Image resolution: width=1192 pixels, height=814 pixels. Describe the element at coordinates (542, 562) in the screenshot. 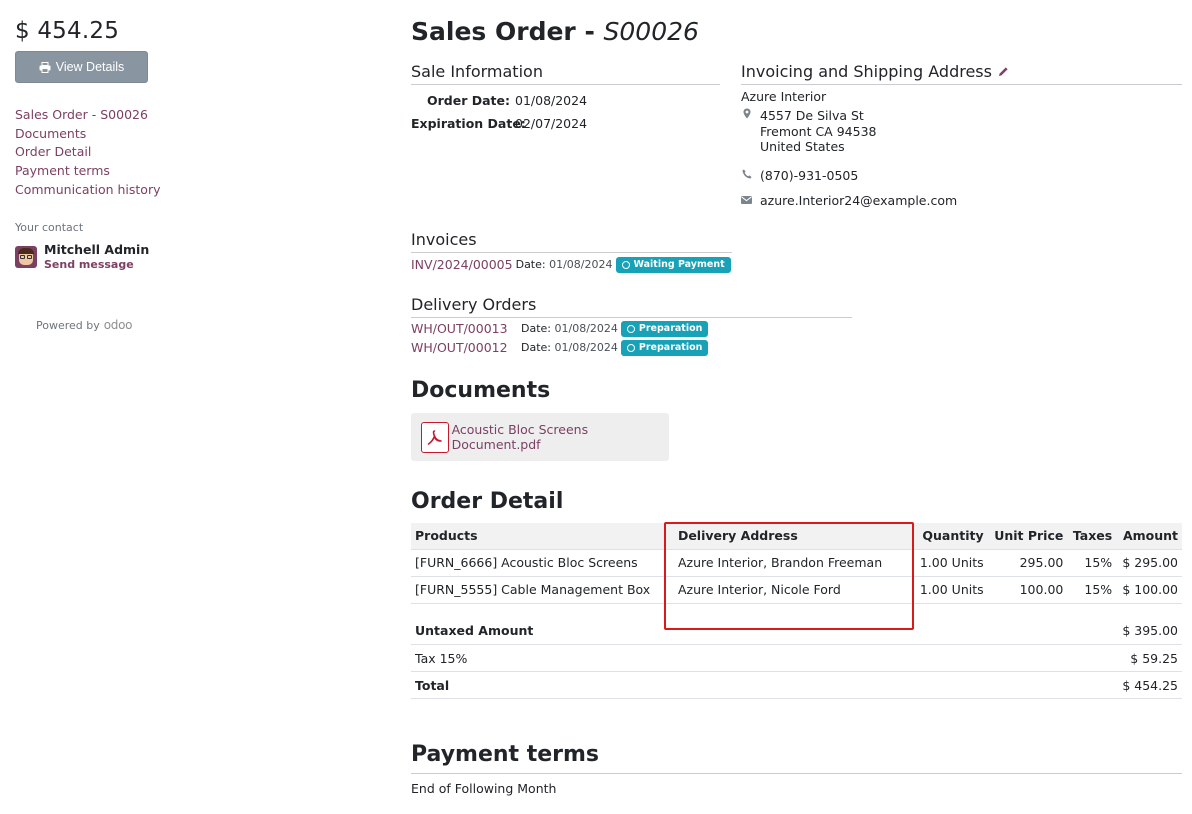

I see `cell-product: [FURN_6666] Acoustic Bloc Screens` at that location.